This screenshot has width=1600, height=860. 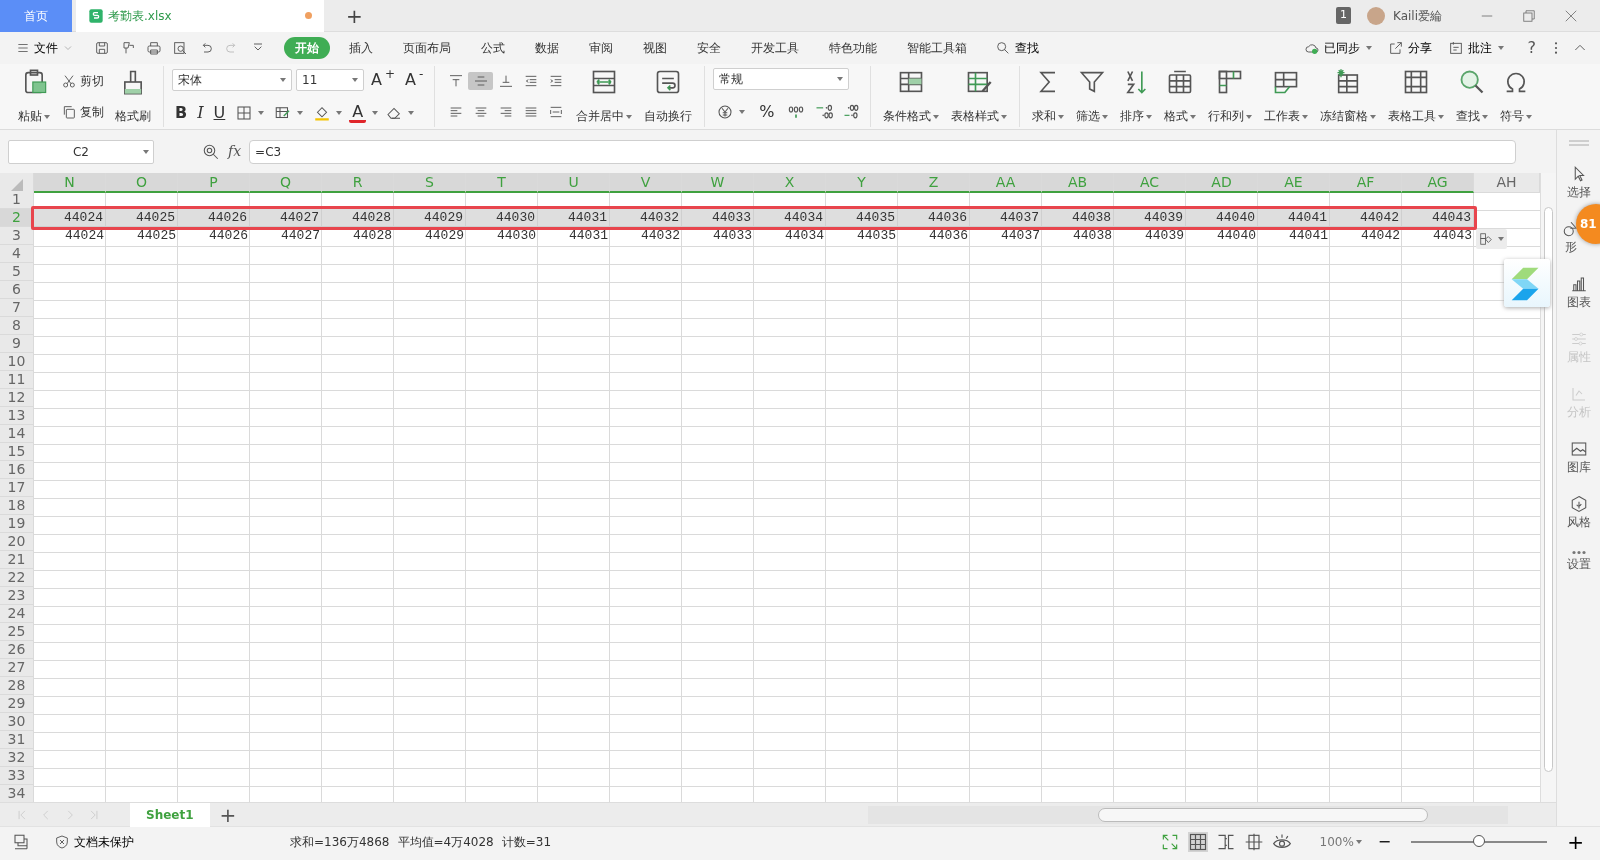 I want to click on row-header: 22, so click(x=17, y=578).